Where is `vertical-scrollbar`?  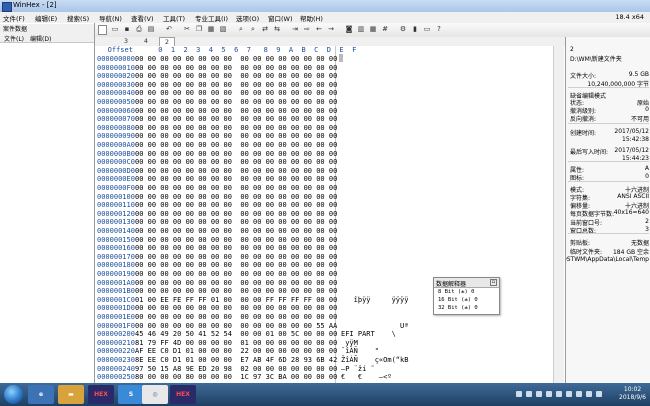
vertical-scrollbar is located at coordinates (558, 214).